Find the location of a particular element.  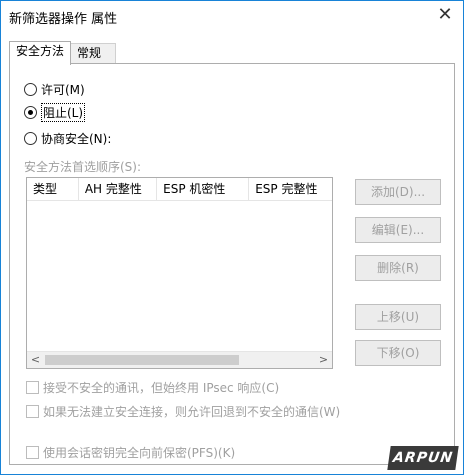

method-order-label: 安全方法首选顺序(S): is located at coordinates (83, 167).